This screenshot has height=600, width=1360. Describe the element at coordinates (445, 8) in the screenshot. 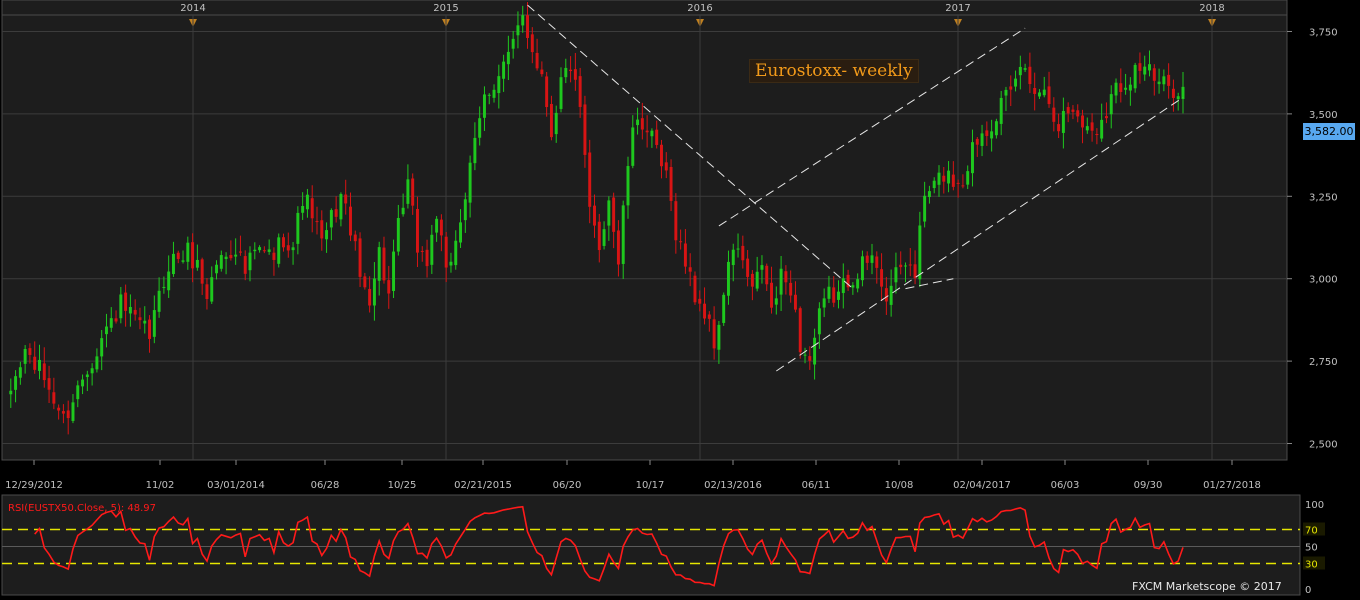

I see `year-label: 2015` at that location.